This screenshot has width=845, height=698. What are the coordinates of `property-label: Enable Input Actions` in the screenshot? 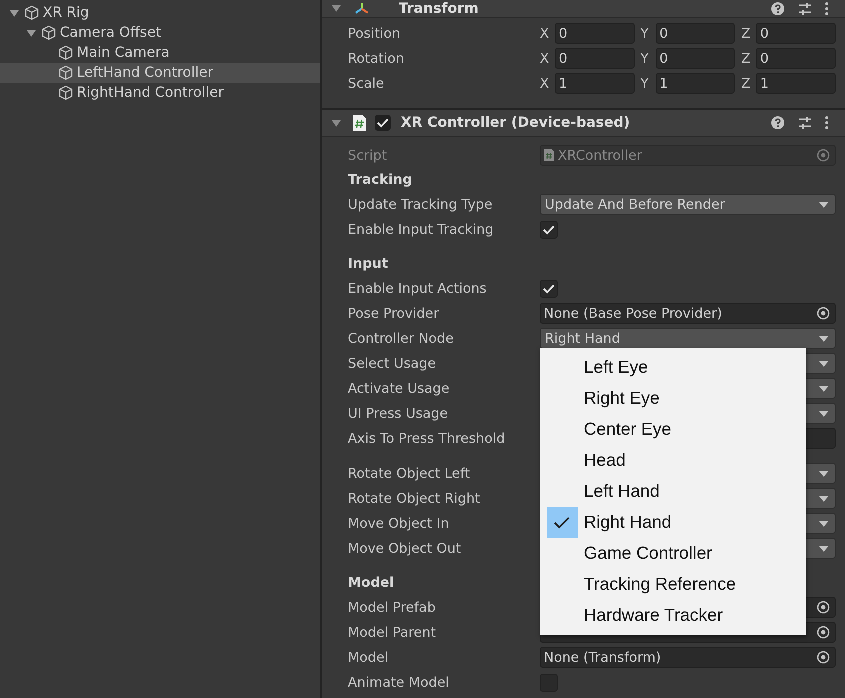 It's located at (418, 288).